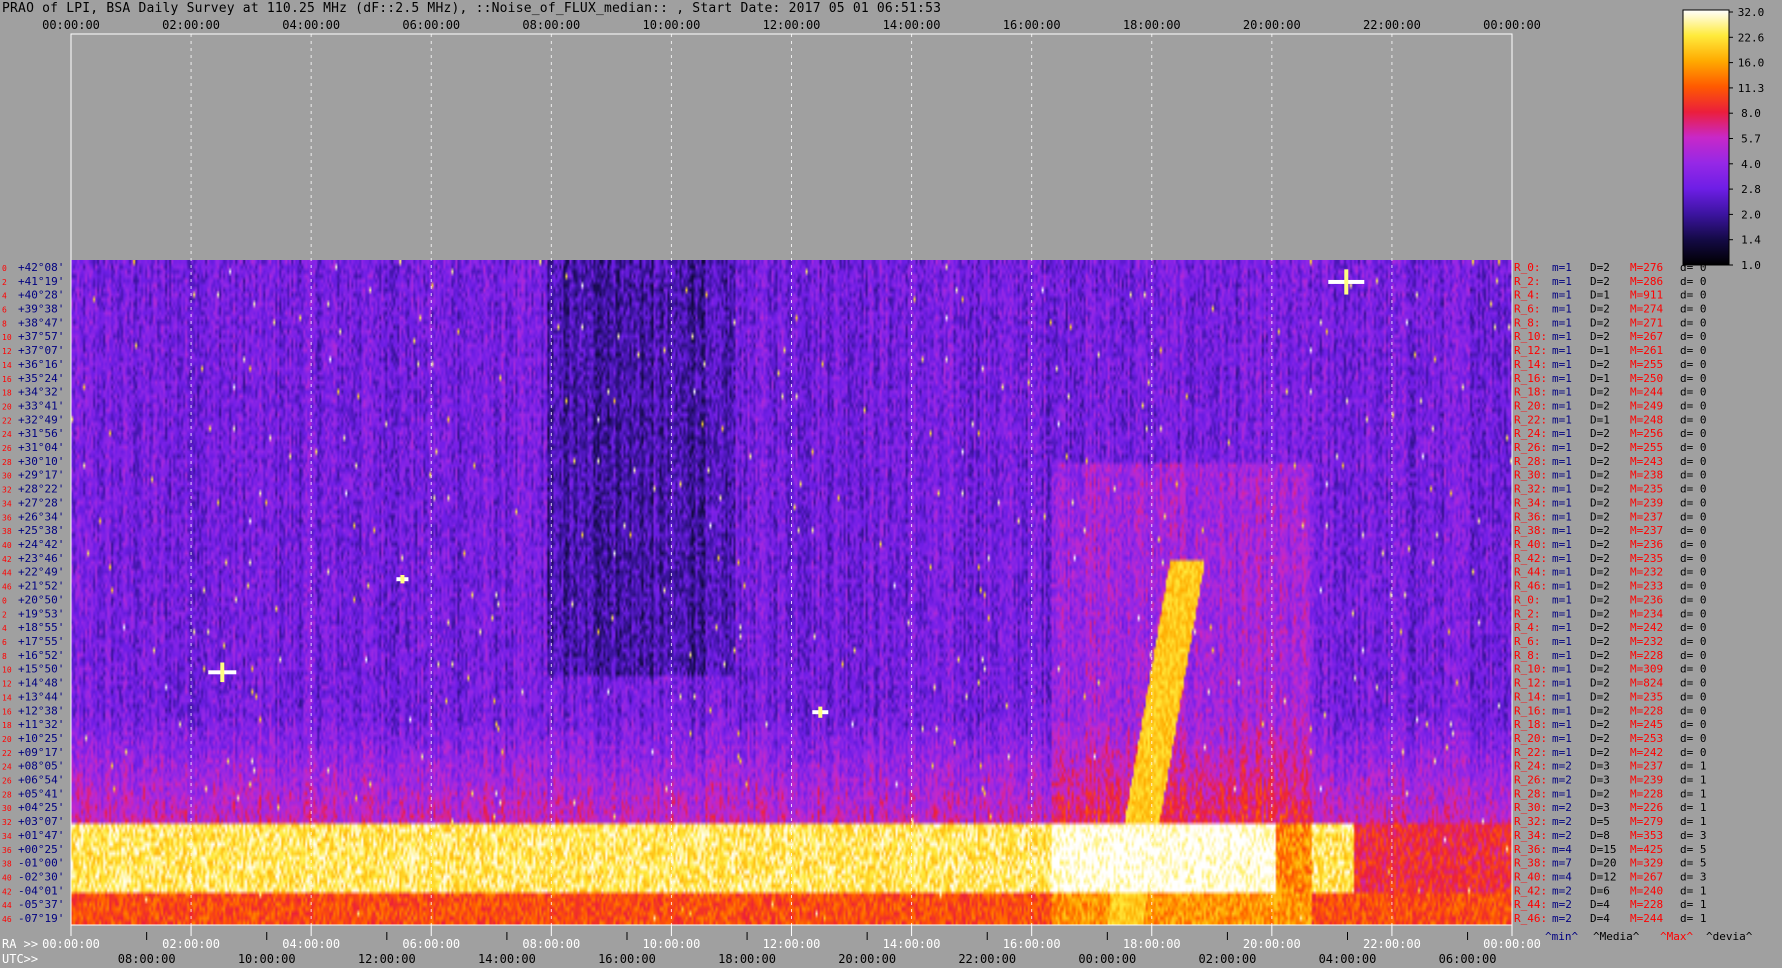  What do you see at coordinates (1646, 461) in the screenshot?
I see `stat-max: M=243` at bounding box center [1646, 461].